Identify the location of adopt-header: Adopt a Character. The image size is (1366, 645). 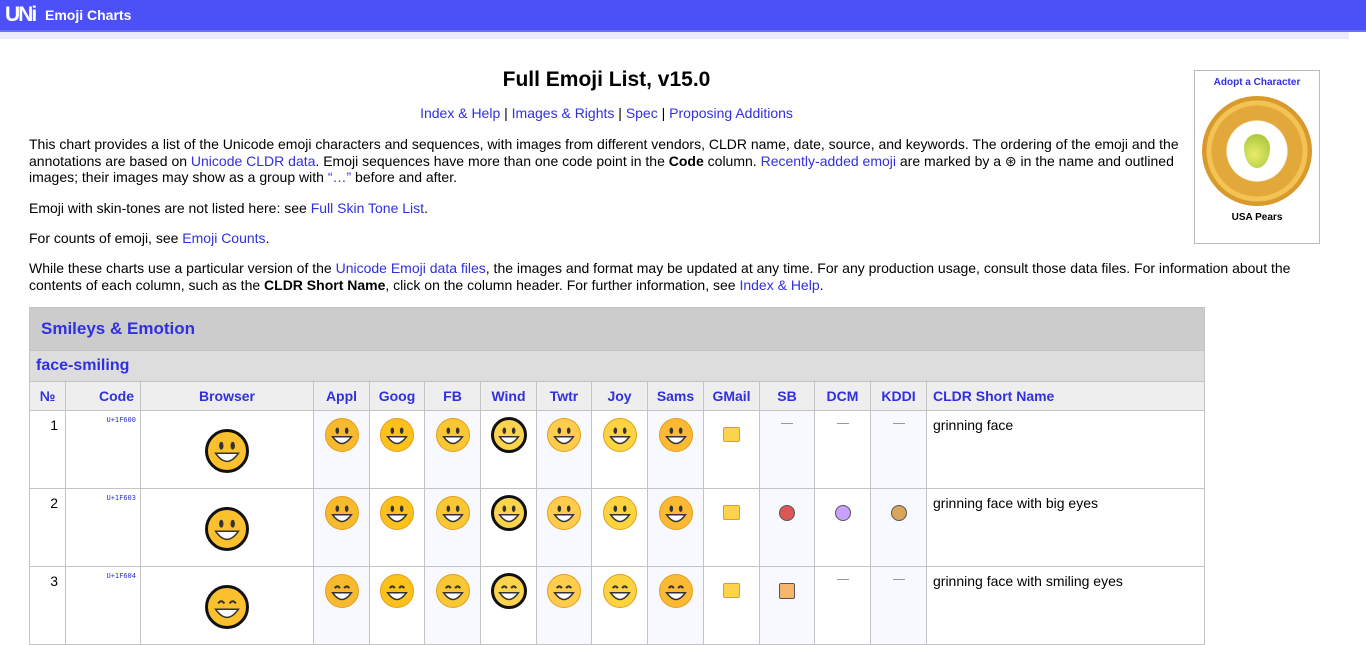
(1257, 82).